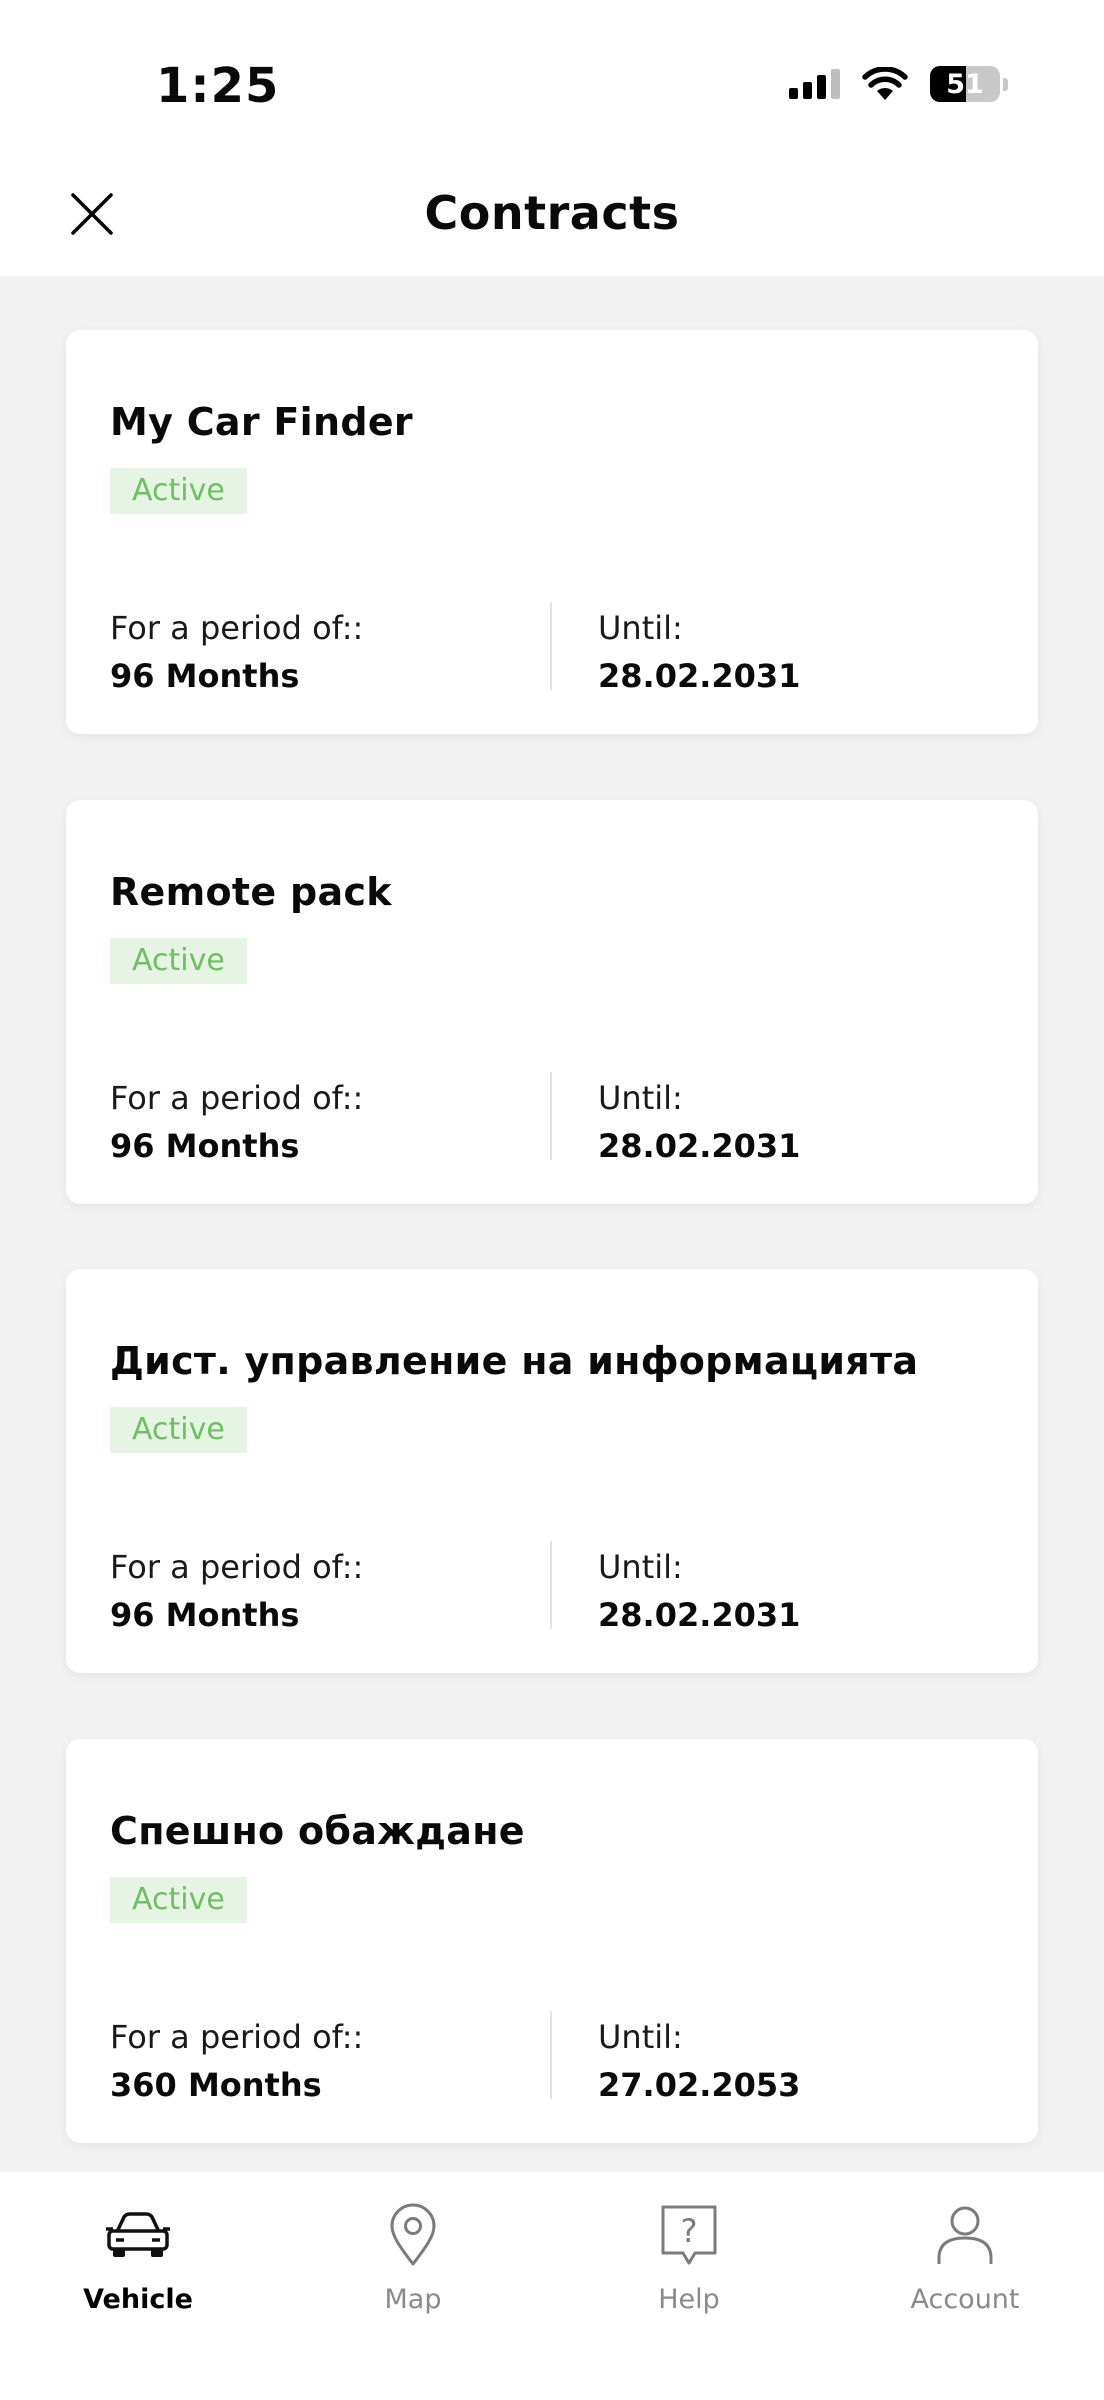 This screenshot has height=2400, width=1104. Describe the element at coordinates (699, 2085) in the screenshot. I see `until-value: 27.02.2053` at that location.